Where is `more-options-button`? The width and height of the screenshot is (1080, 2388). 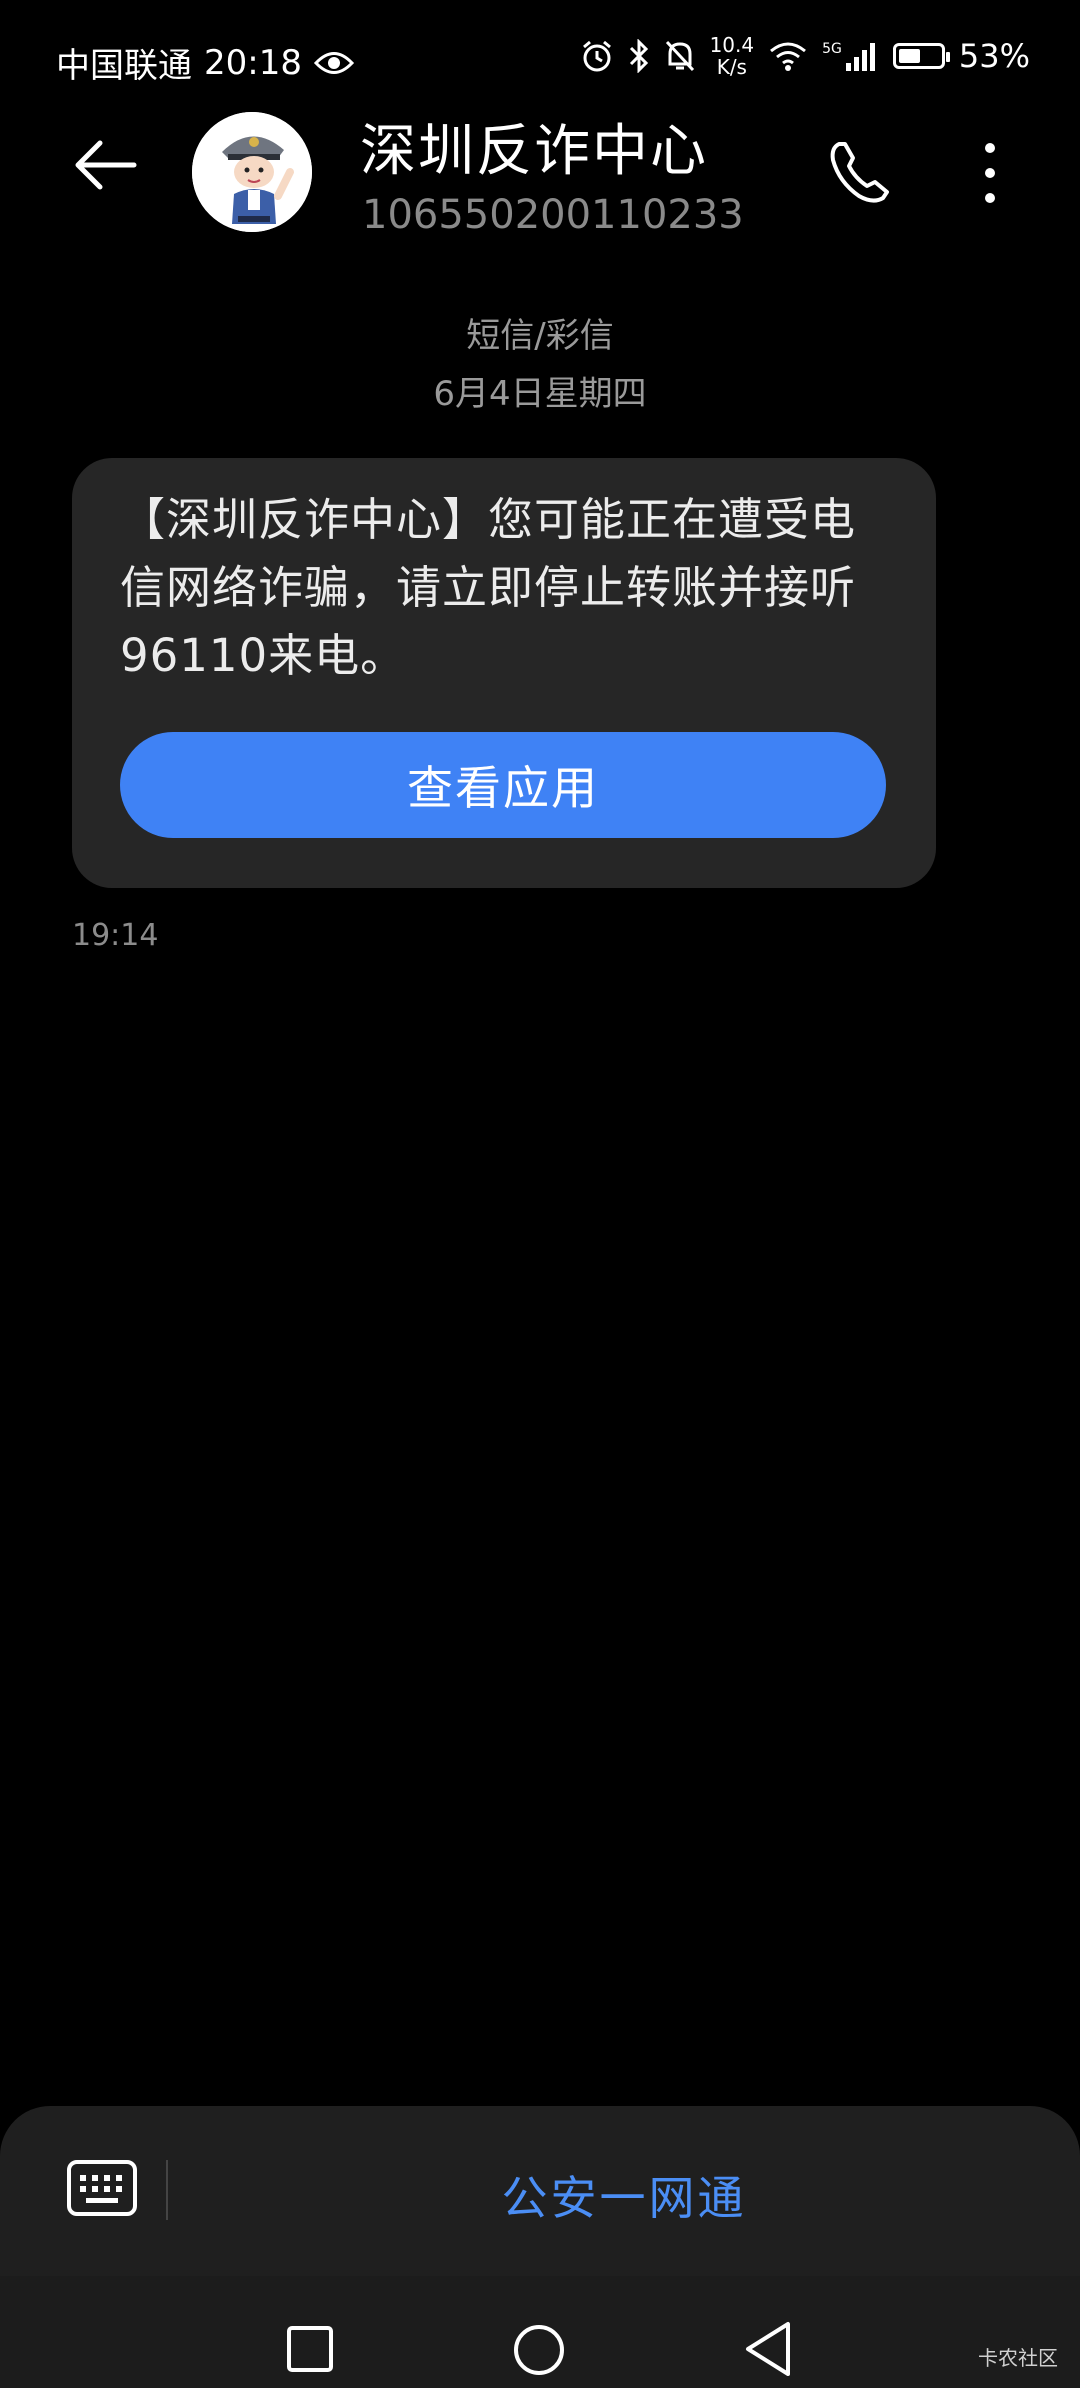 more-options-button is located at coordinates (990, 178).